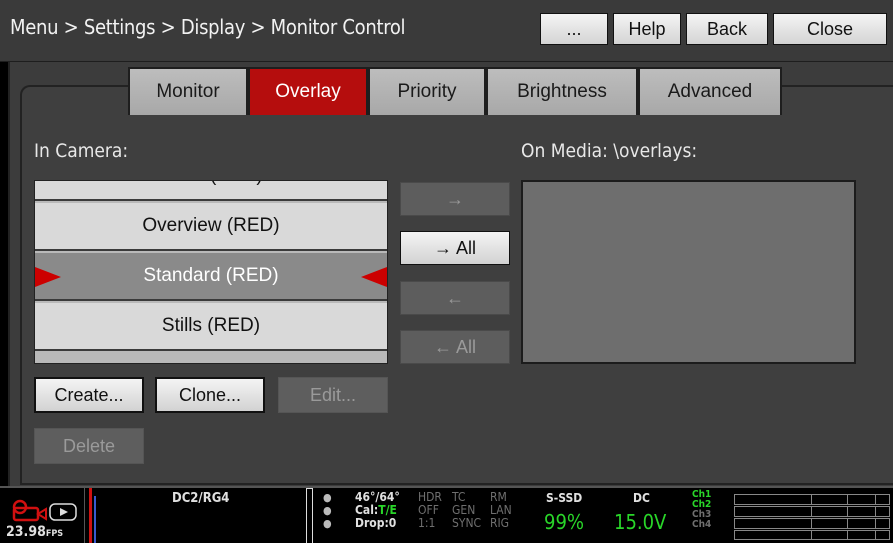  Describe the element at coordinates (455, 199) in the screenshot. I see `copy-to-media-button: →` at that location.